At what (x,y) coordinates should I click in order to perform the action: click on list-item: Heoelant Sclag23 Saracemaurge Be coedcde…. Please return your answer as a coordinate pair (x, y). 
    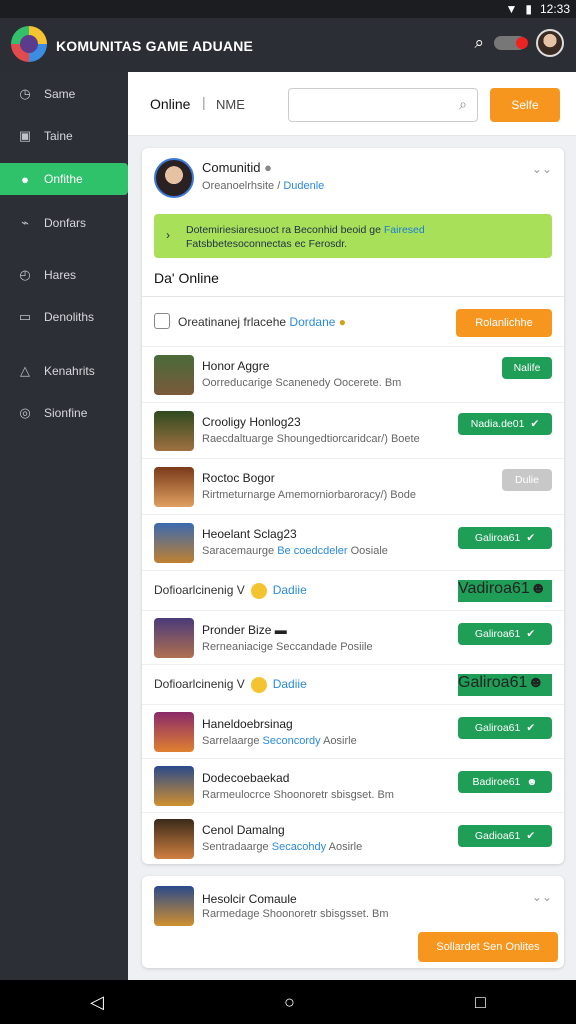
    Looking at the image, I should click on (353, 543).